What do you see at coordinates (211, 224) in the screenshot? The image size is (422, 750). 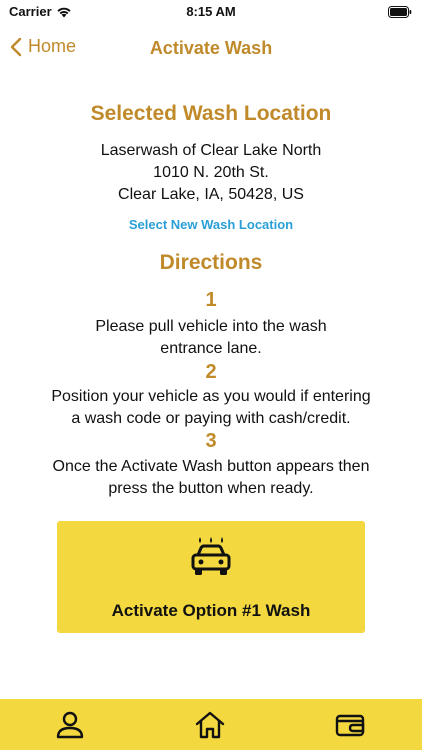 I see `select-new-location-link: Select New Wash Location` at bounding box center [211, 224].